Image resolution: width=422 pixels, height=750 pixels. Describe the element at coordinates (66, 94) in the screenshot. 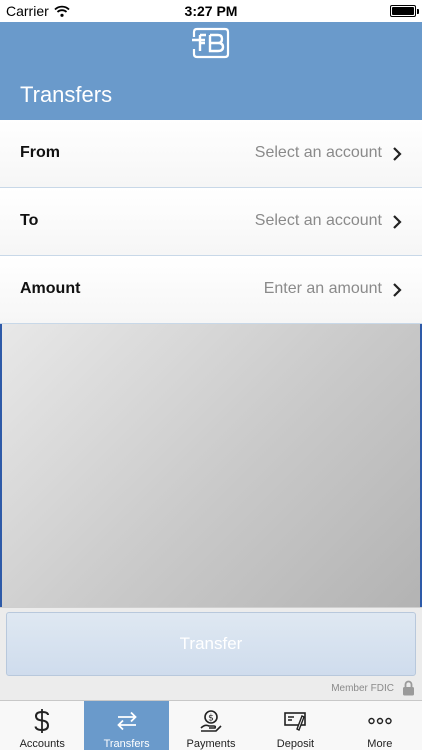

I see `page-title: Transfers` at that location.